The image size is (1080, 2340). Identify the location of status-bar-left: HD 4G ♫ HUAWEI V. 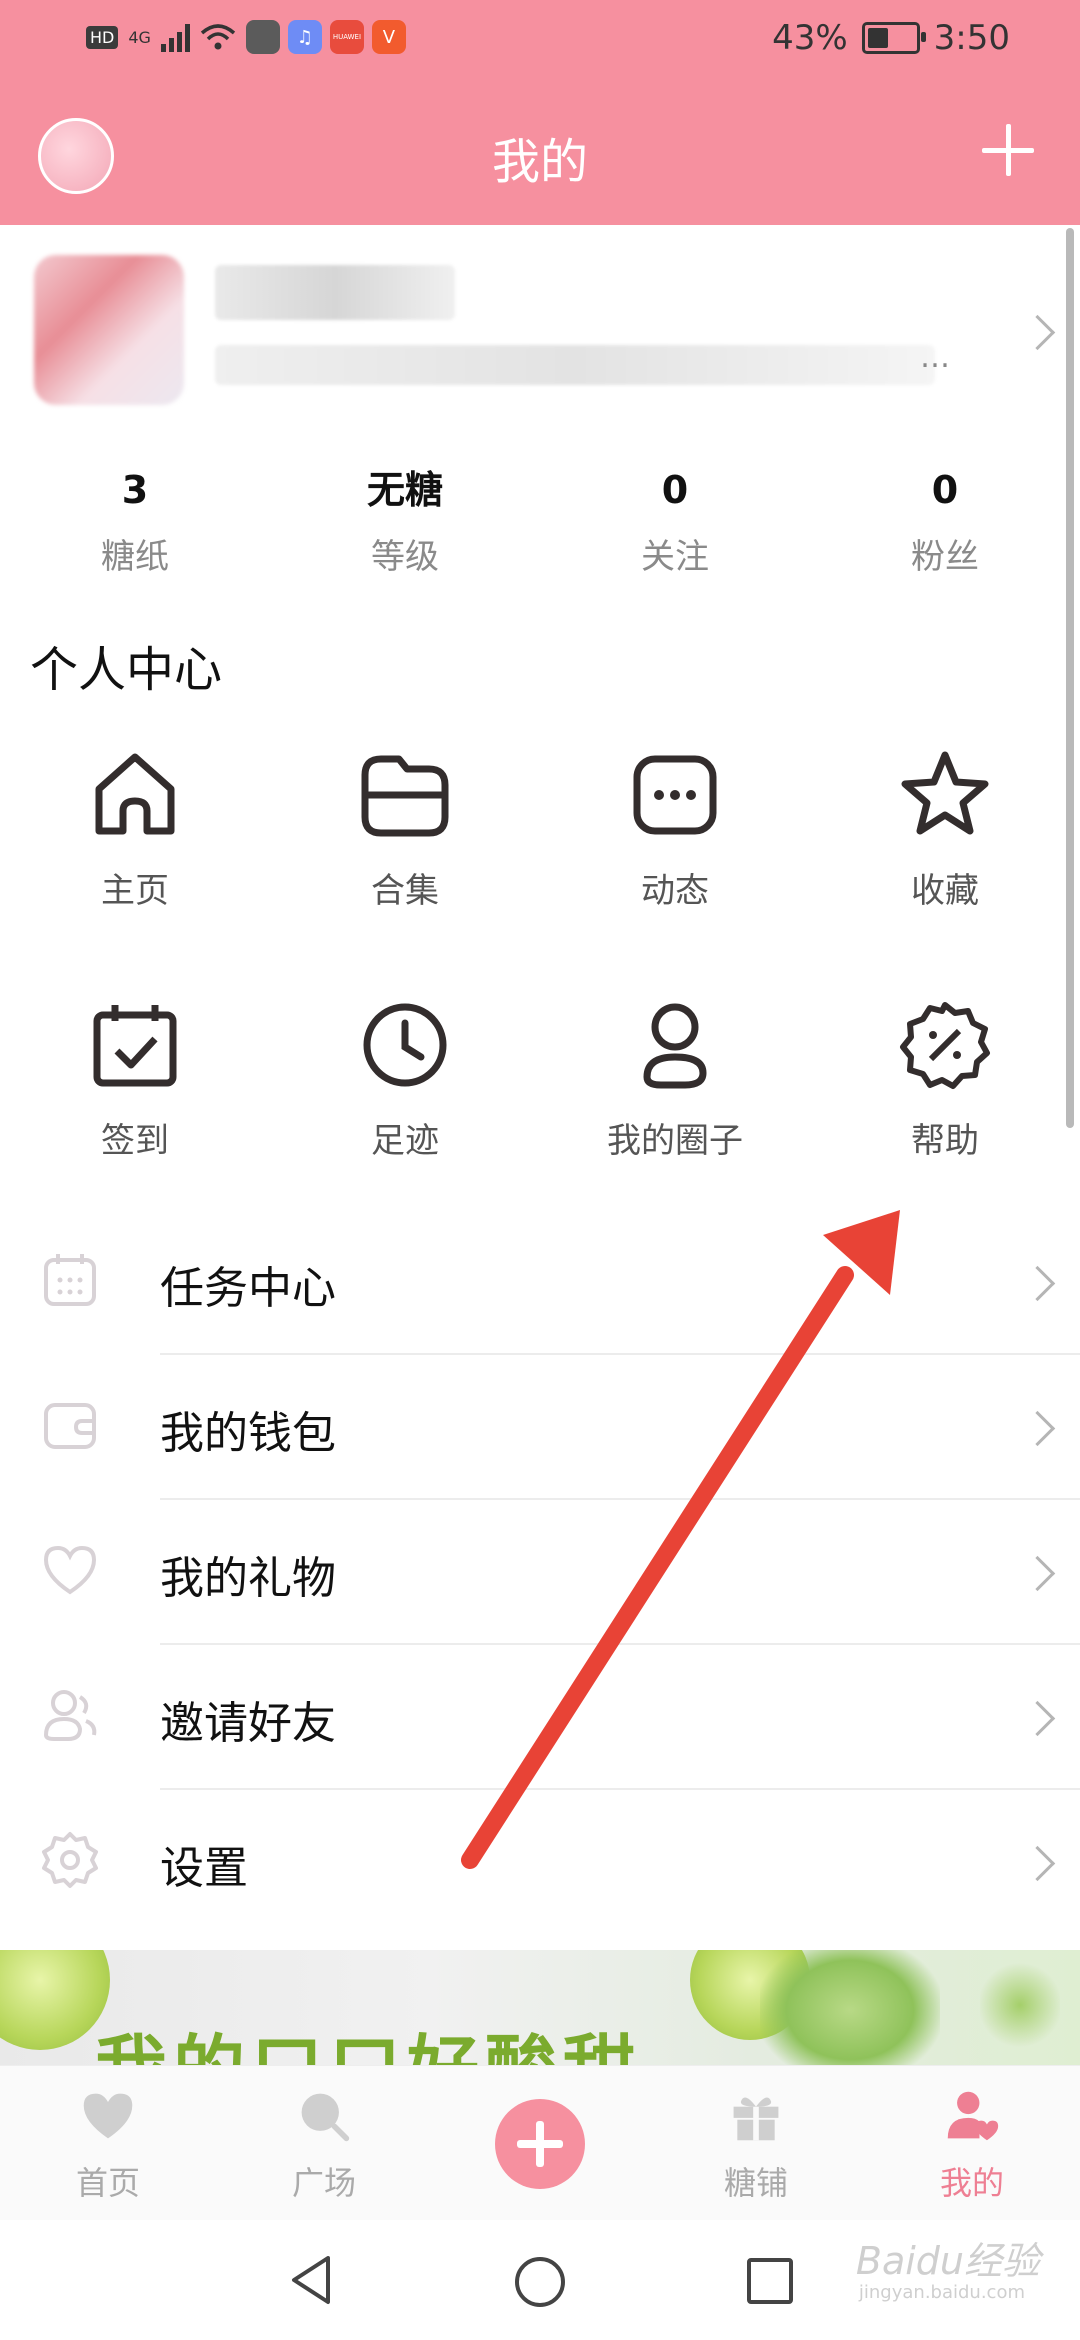
(246, 37).